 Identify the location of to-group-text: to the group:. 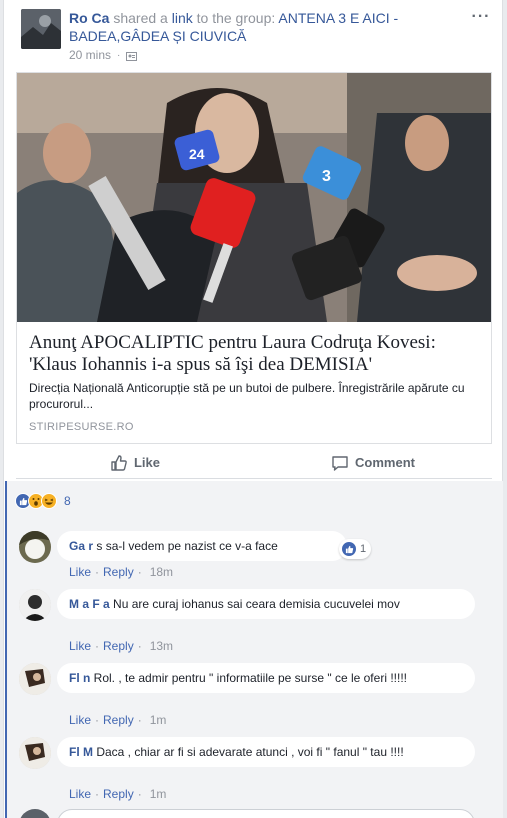
(236, 18).